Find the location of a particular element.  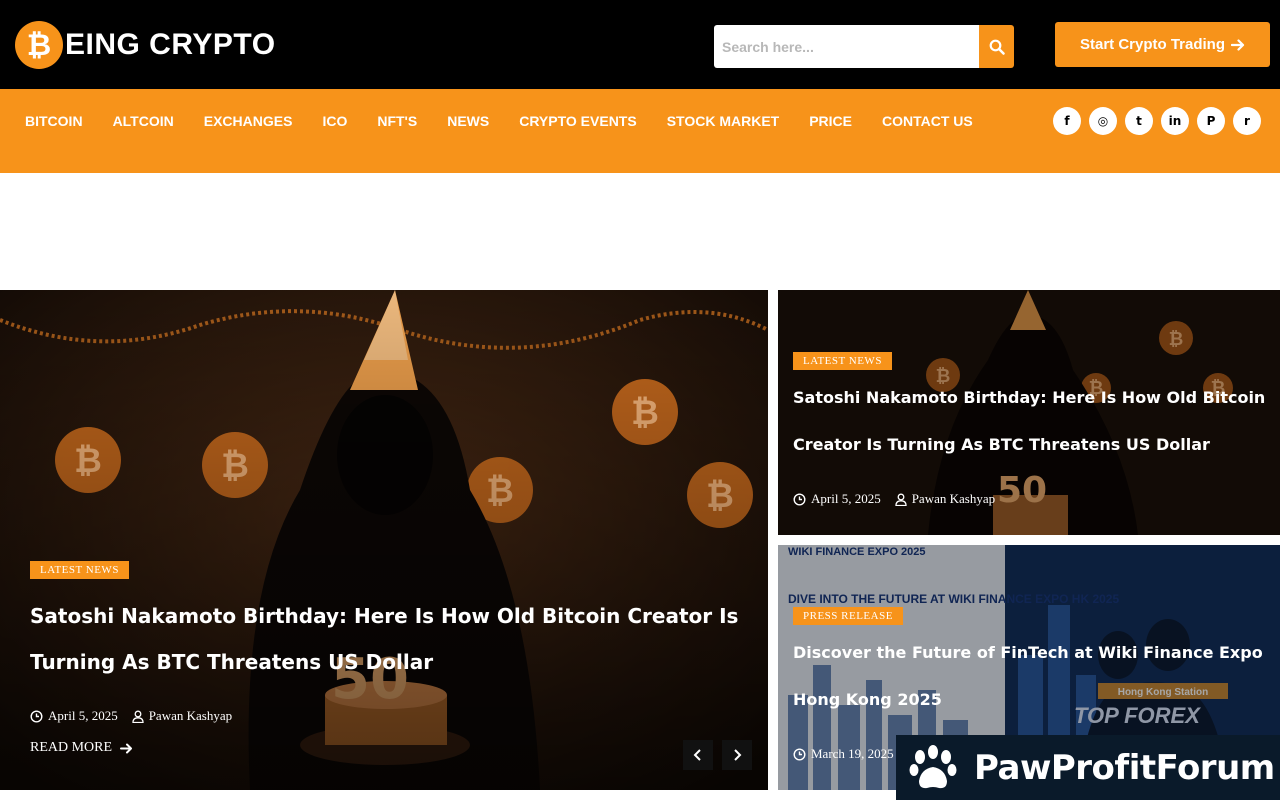

nav-item-exchanges: EXCHANGES is located at coordinates (248, 121).